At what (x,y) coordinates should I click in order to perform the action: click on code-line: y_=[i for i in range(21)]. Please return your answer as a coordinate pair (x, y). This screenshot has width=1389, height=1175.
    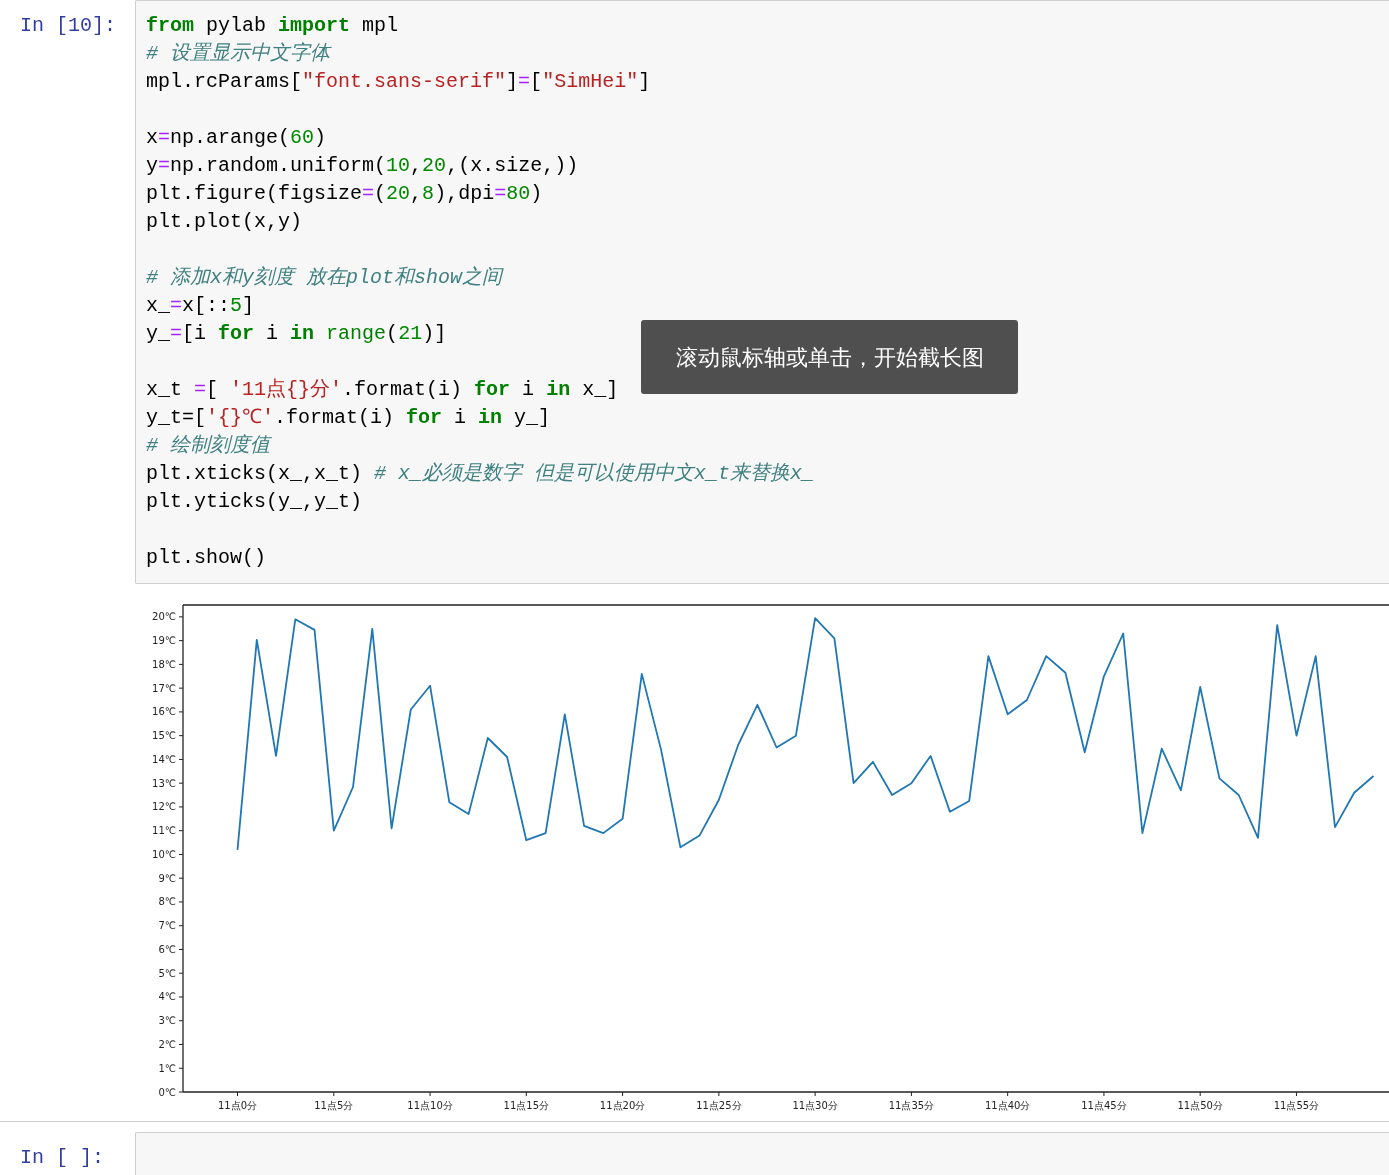
    Looking at the image, I should click on (296, 334).